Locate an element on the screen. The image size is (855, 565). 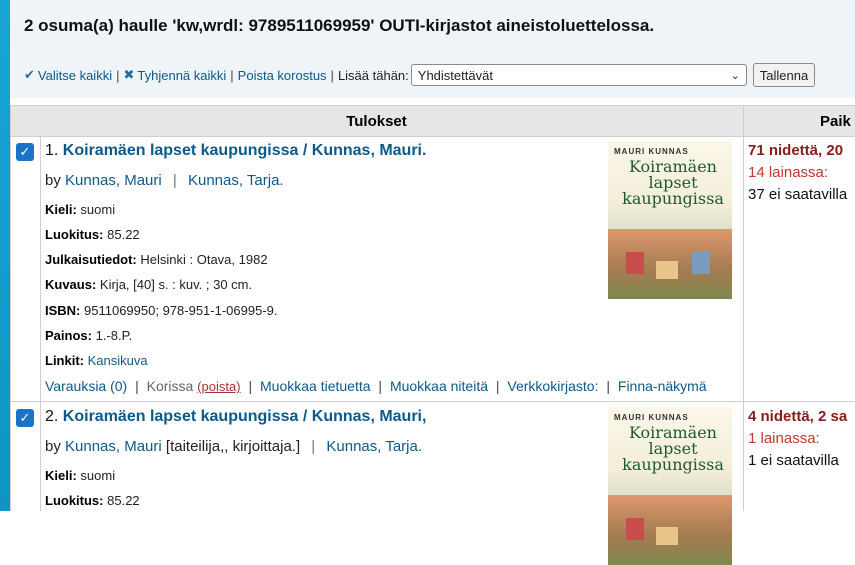
availability-unavailable: 1 ei saatavilla is located at coordinates (793, 460).